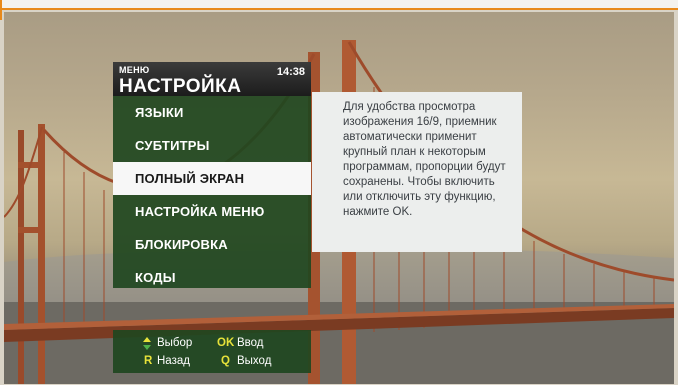 The height and width of the screenshot is (385, 678). What do you see at coordinates (148, 361) in the screenshot?
I see `help-back-key: R` at bounding box center [148, 361].